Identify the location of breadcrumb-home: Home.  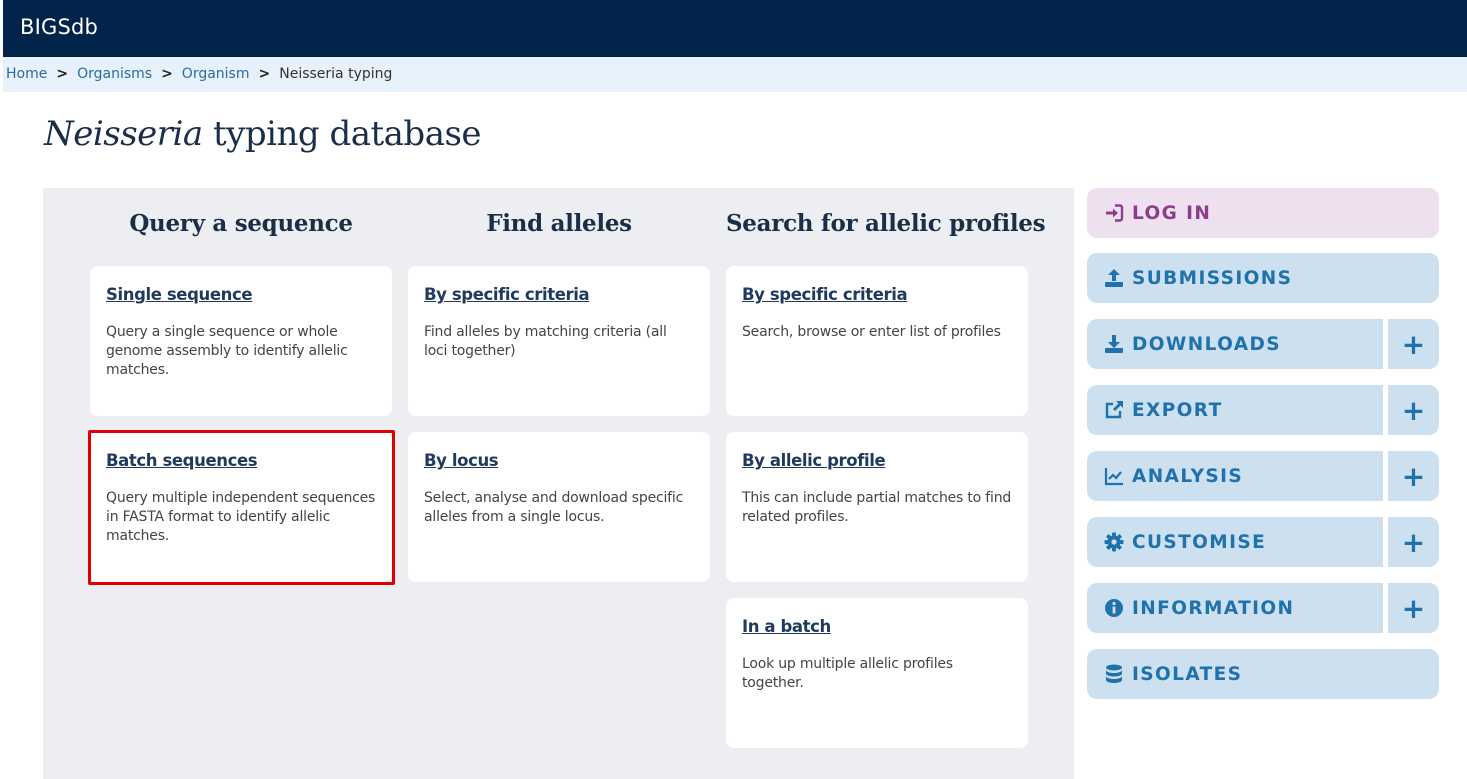
(26, 74).